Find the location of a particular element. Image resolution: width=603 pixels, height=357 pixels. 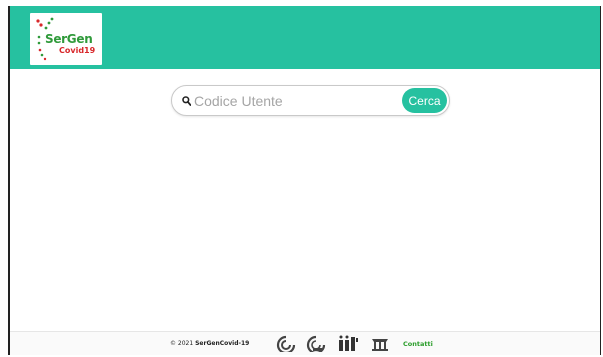

search-input is located at coordinates (294, 100).